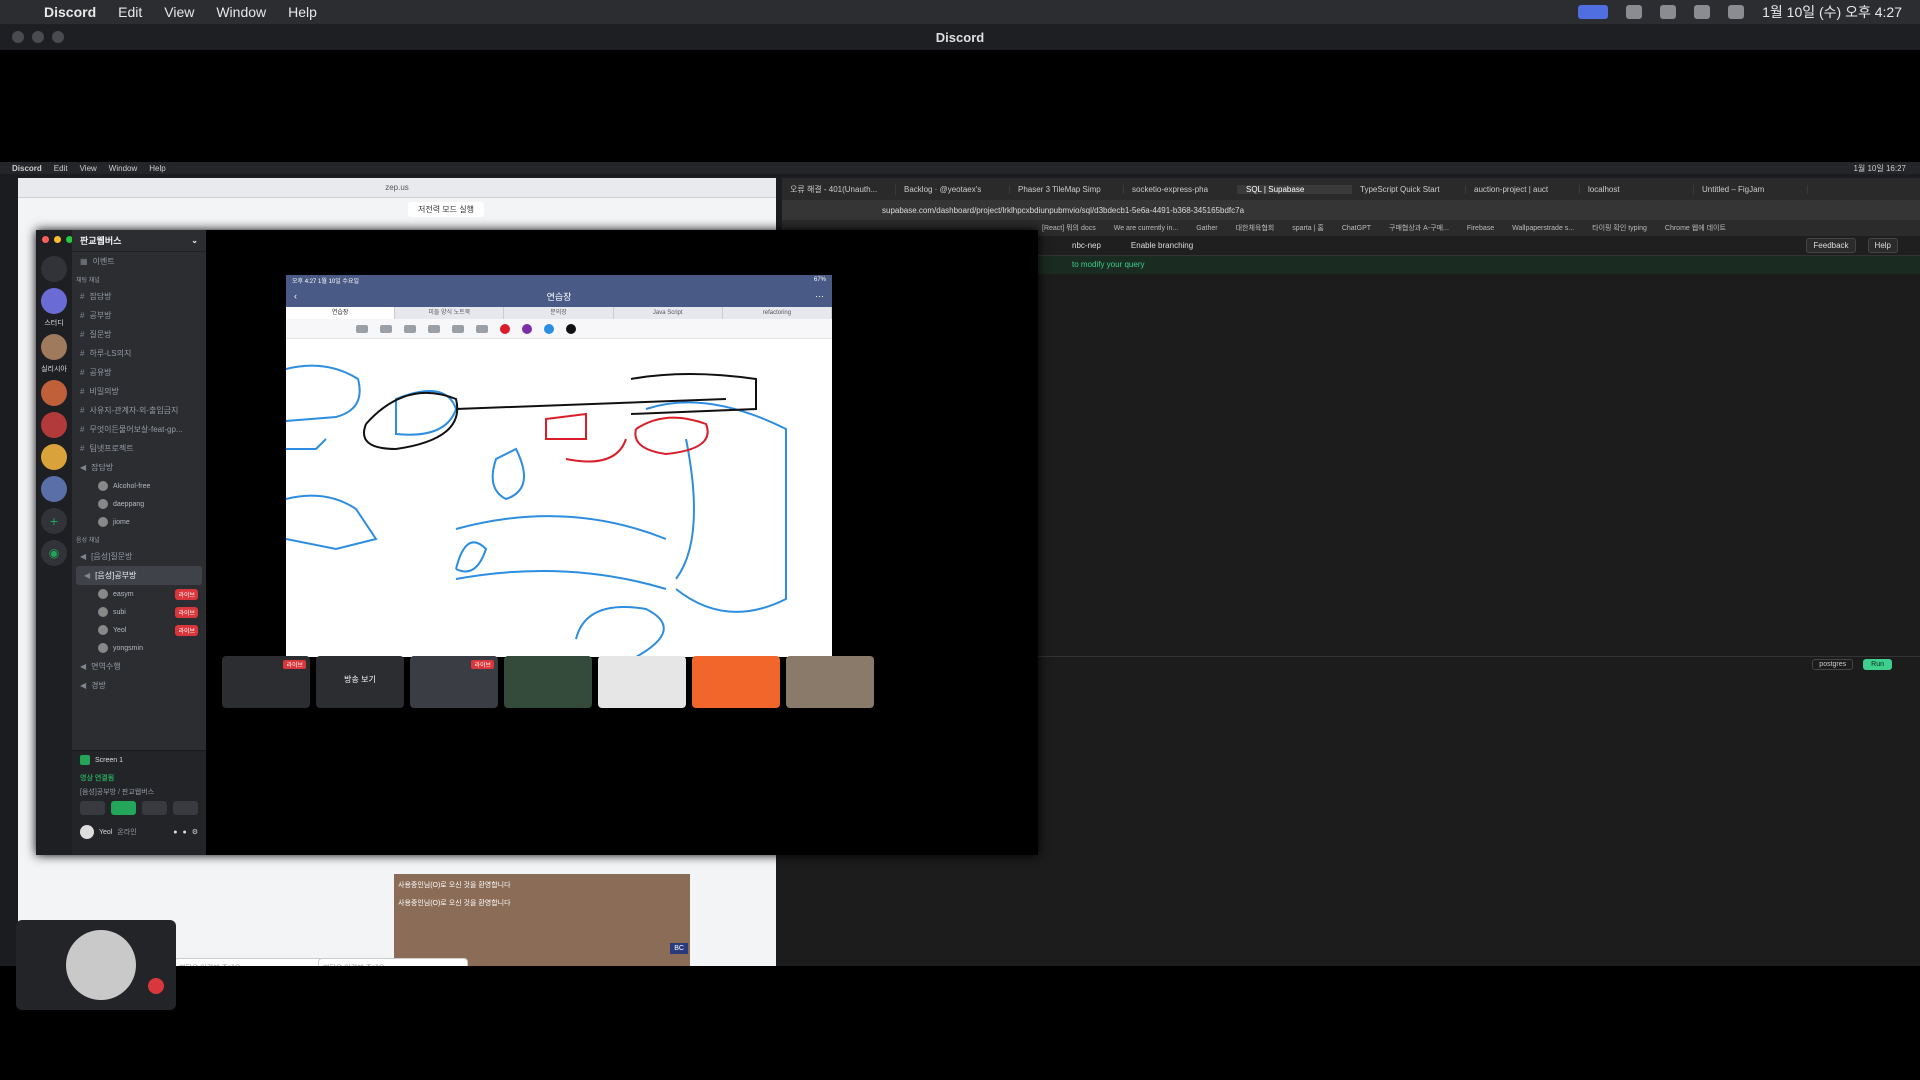 The height and width of the screenshot is (1080, 1920). I want to click on voice-user: daeppang, so click(139, 504).